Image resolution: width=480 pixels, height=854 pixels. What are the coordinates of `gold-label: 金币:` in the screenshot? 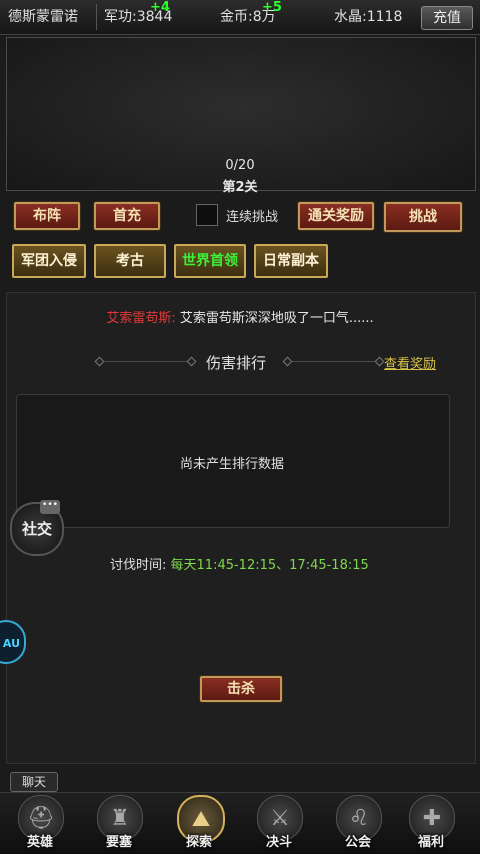 It's located at (236, 17).